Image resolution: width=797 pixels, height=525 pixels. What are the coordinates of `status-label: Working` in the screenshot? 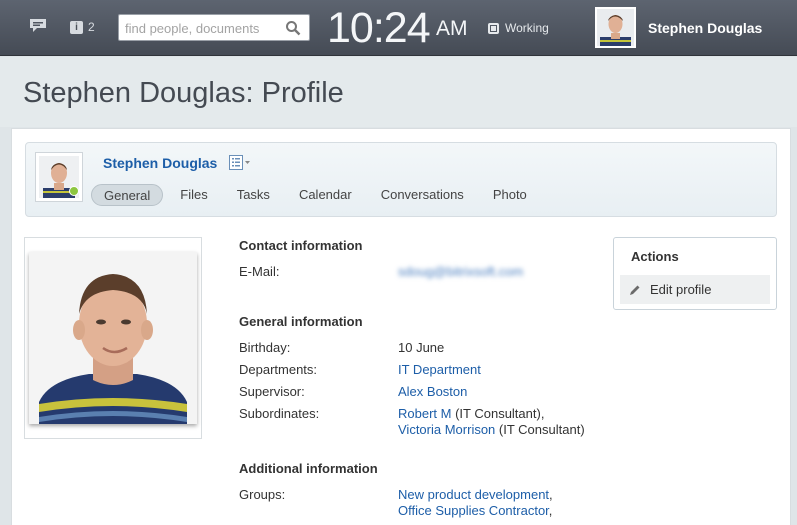 It's located at (527, 28).